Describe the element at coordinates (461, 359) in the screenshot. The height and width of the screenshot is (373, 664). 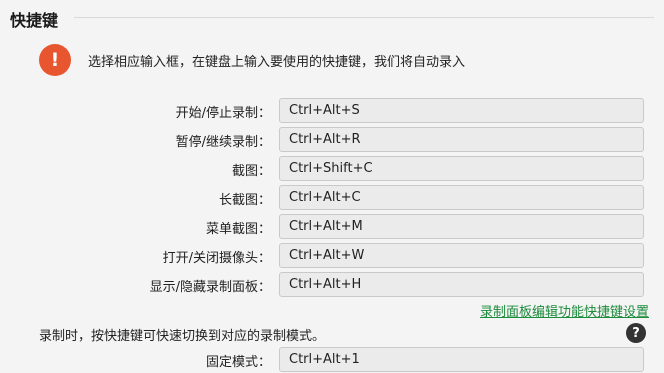
I see `shortcut-input-fixed-mode` at that location.